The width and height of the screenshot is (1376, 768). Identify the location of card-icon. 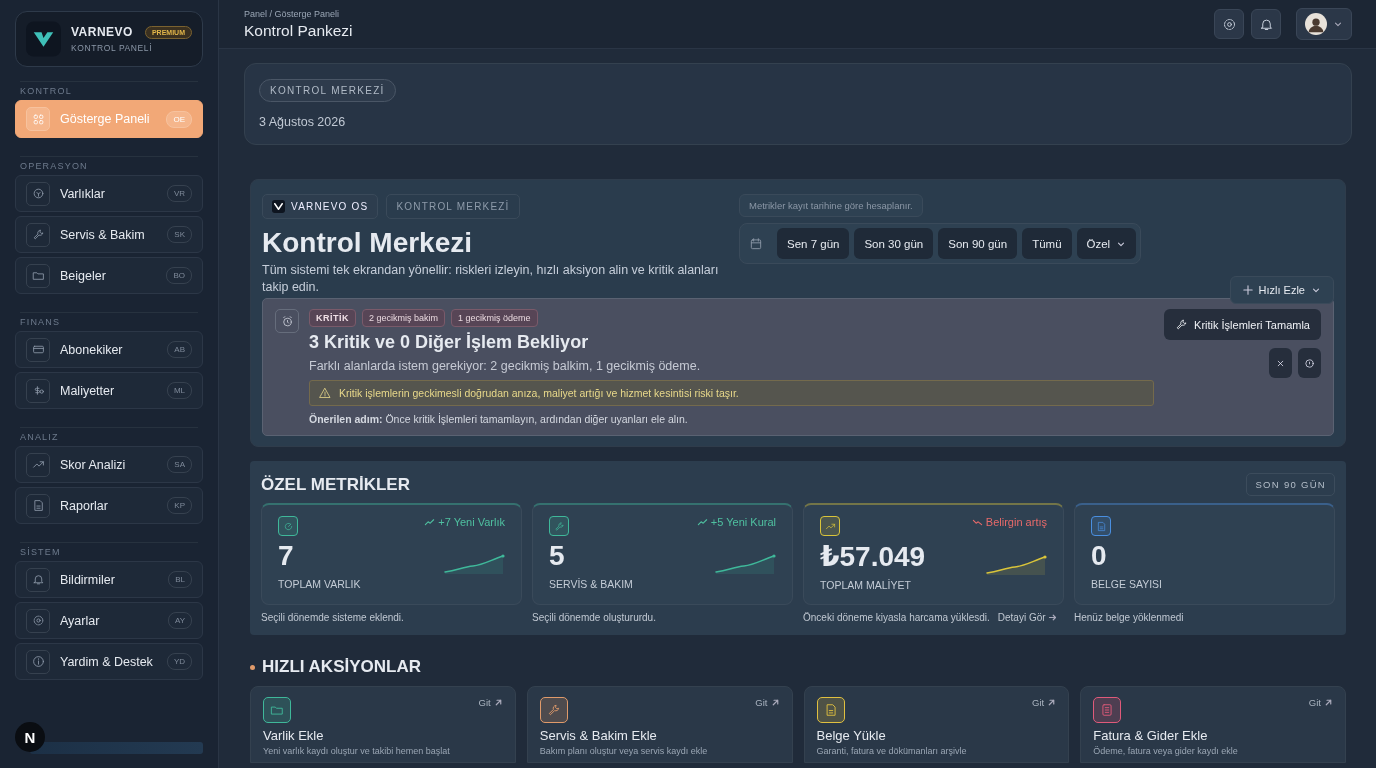
(38, 349).